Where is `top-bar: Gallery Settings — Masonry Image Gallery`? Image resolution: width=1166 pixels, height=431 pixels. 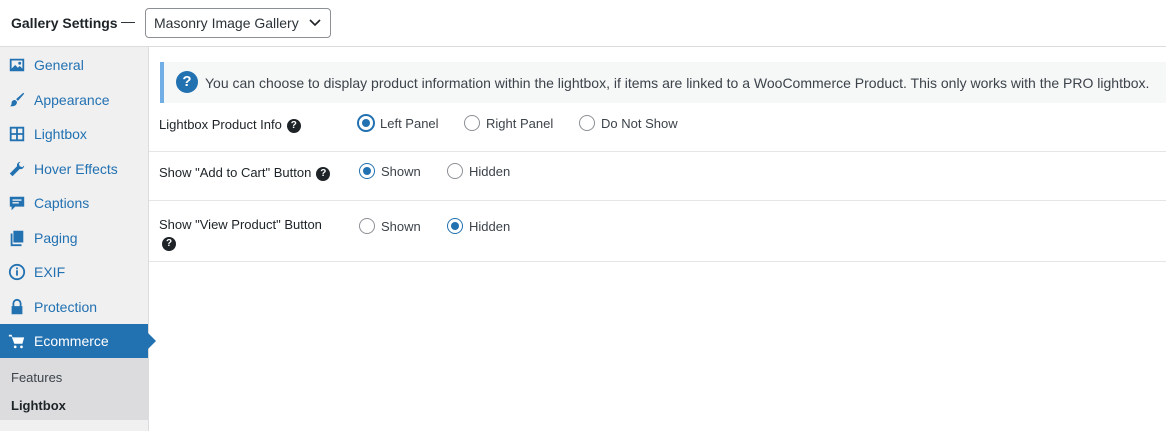 top-bar: Gallery Settings — Masonry Image Gallery is located at coordinates (583, 23).